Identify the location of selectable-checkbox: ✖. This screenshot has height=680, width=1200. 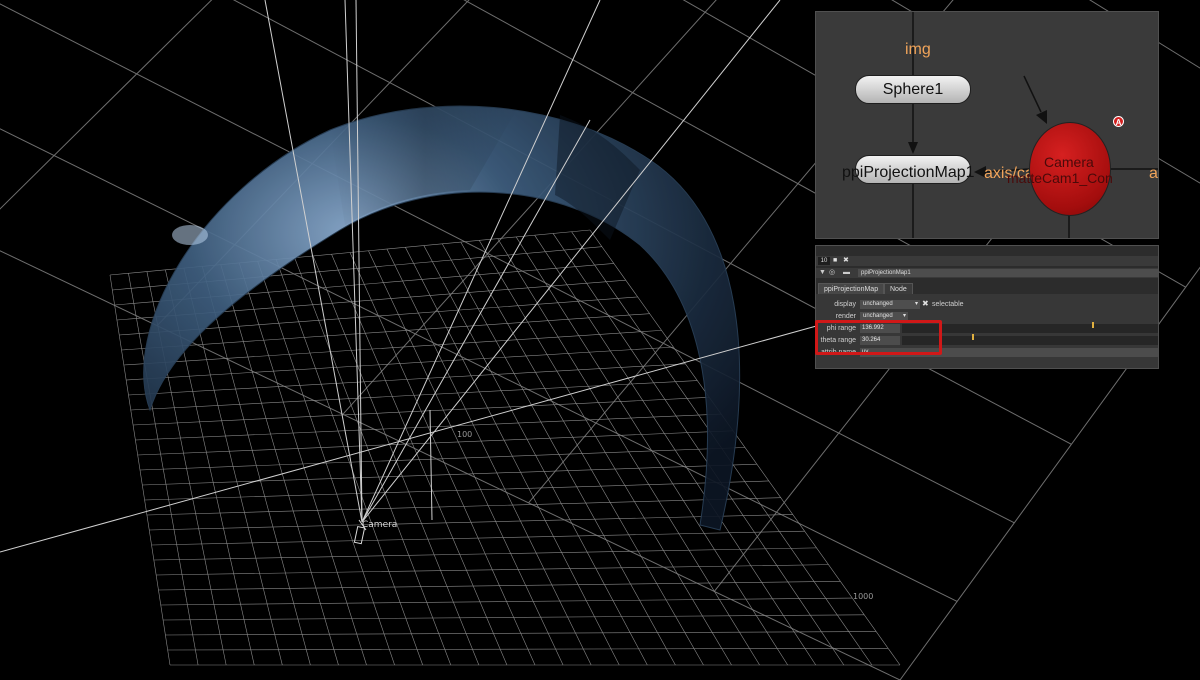
(925, 303).